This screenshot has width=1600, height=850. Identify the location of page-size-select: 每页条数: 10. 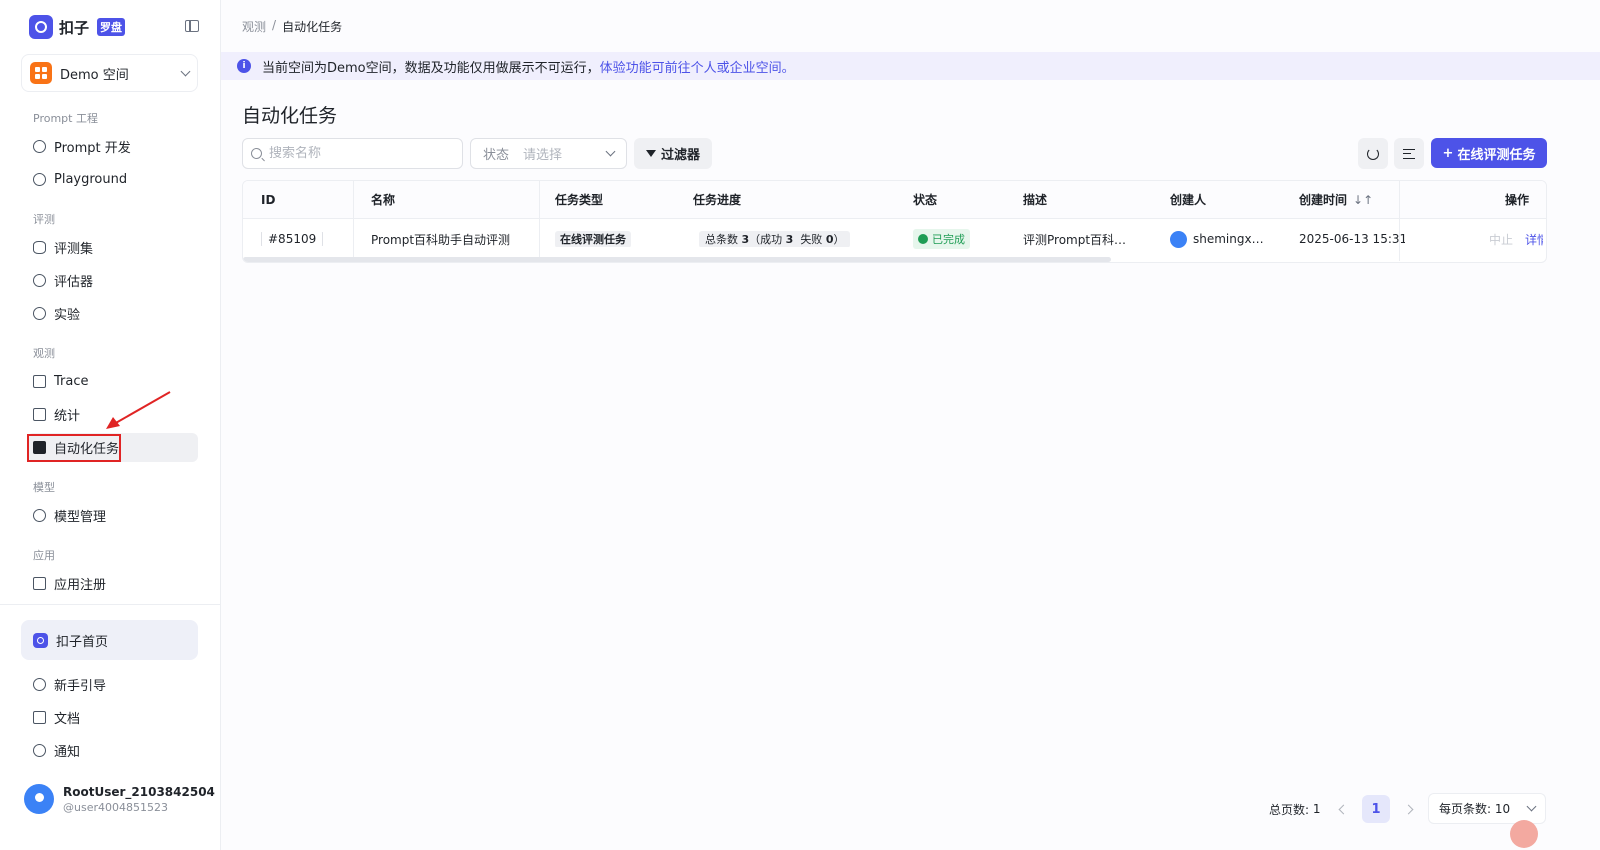
(1487, 808).